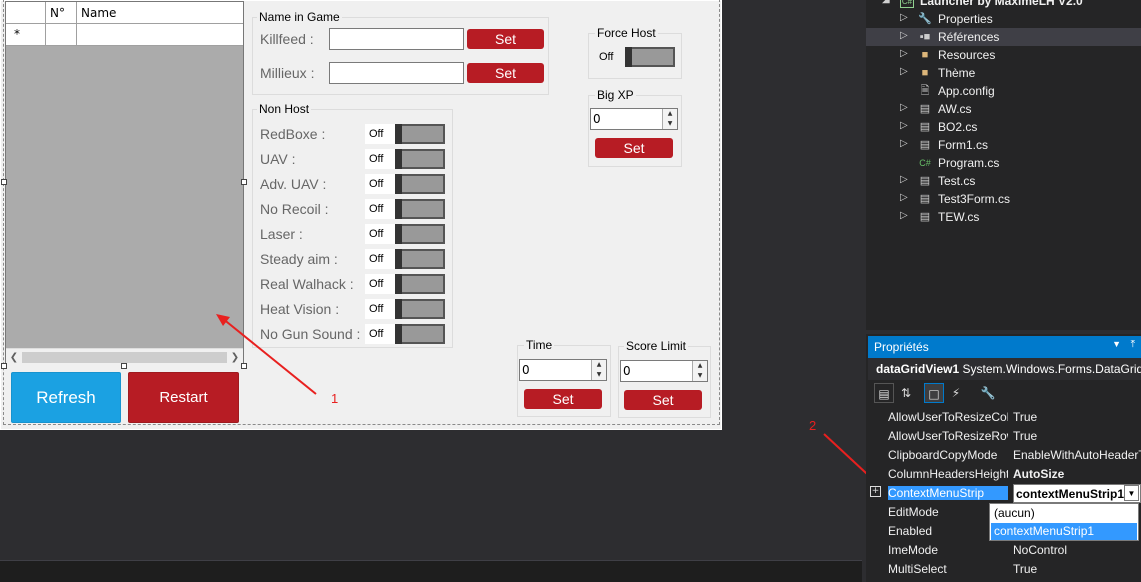  I want to click on solution-item-label: Form1.cs, so click(963, 145).